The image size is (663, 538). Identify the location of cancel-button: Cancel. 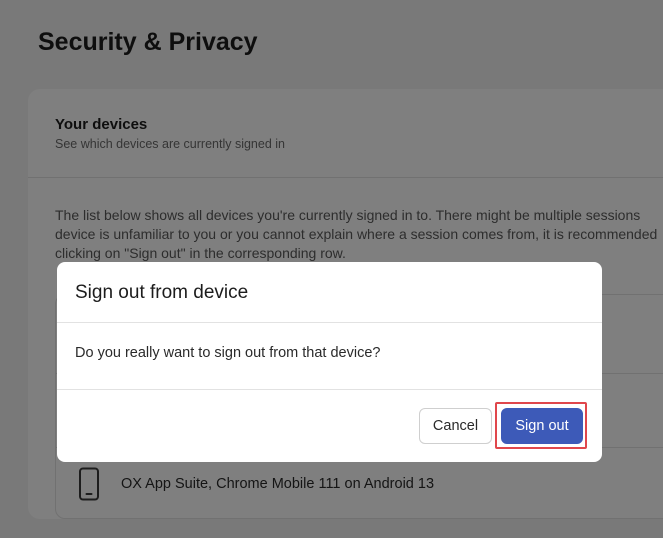
(455, 426).